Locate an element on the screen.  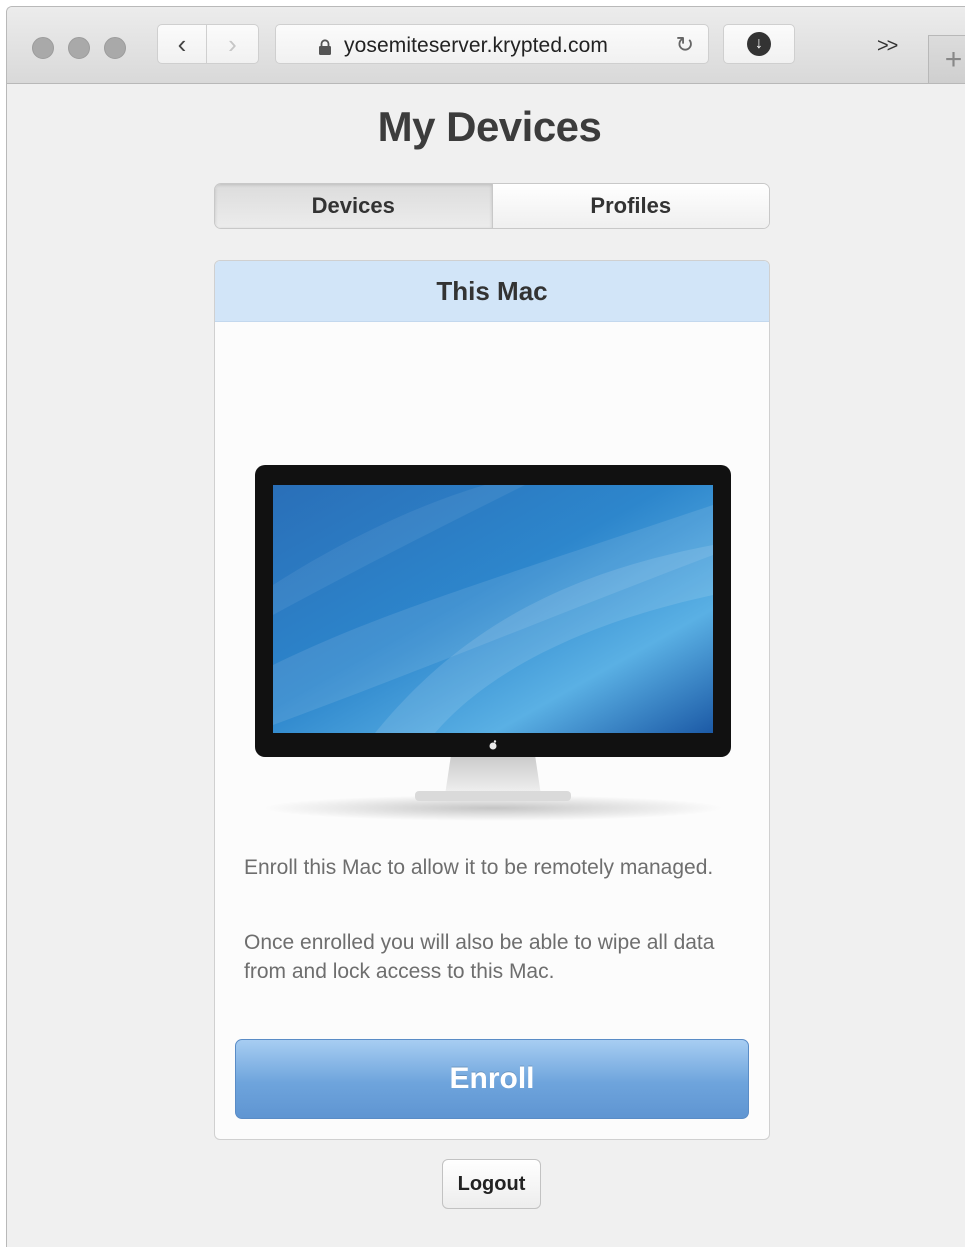
zoom-window-button is located at coordinates (115, 48).